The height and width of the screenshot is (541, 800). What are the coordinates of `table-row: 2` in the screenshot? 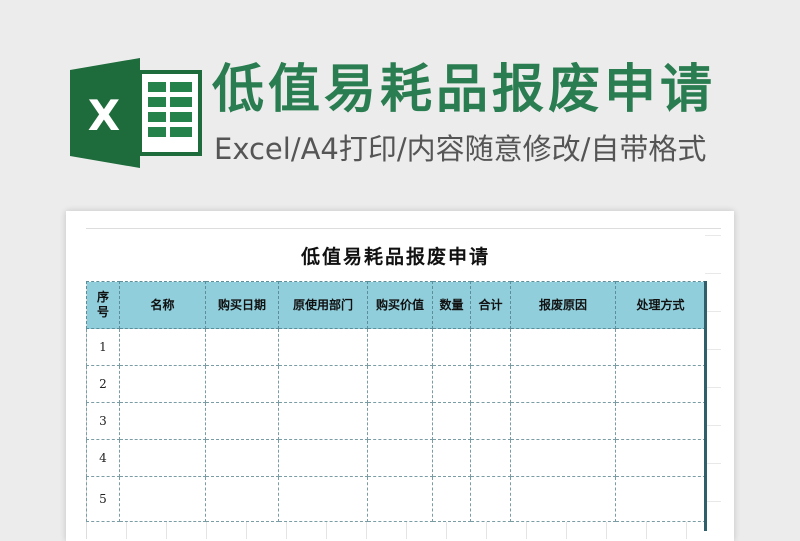 It's located at (396, 384).